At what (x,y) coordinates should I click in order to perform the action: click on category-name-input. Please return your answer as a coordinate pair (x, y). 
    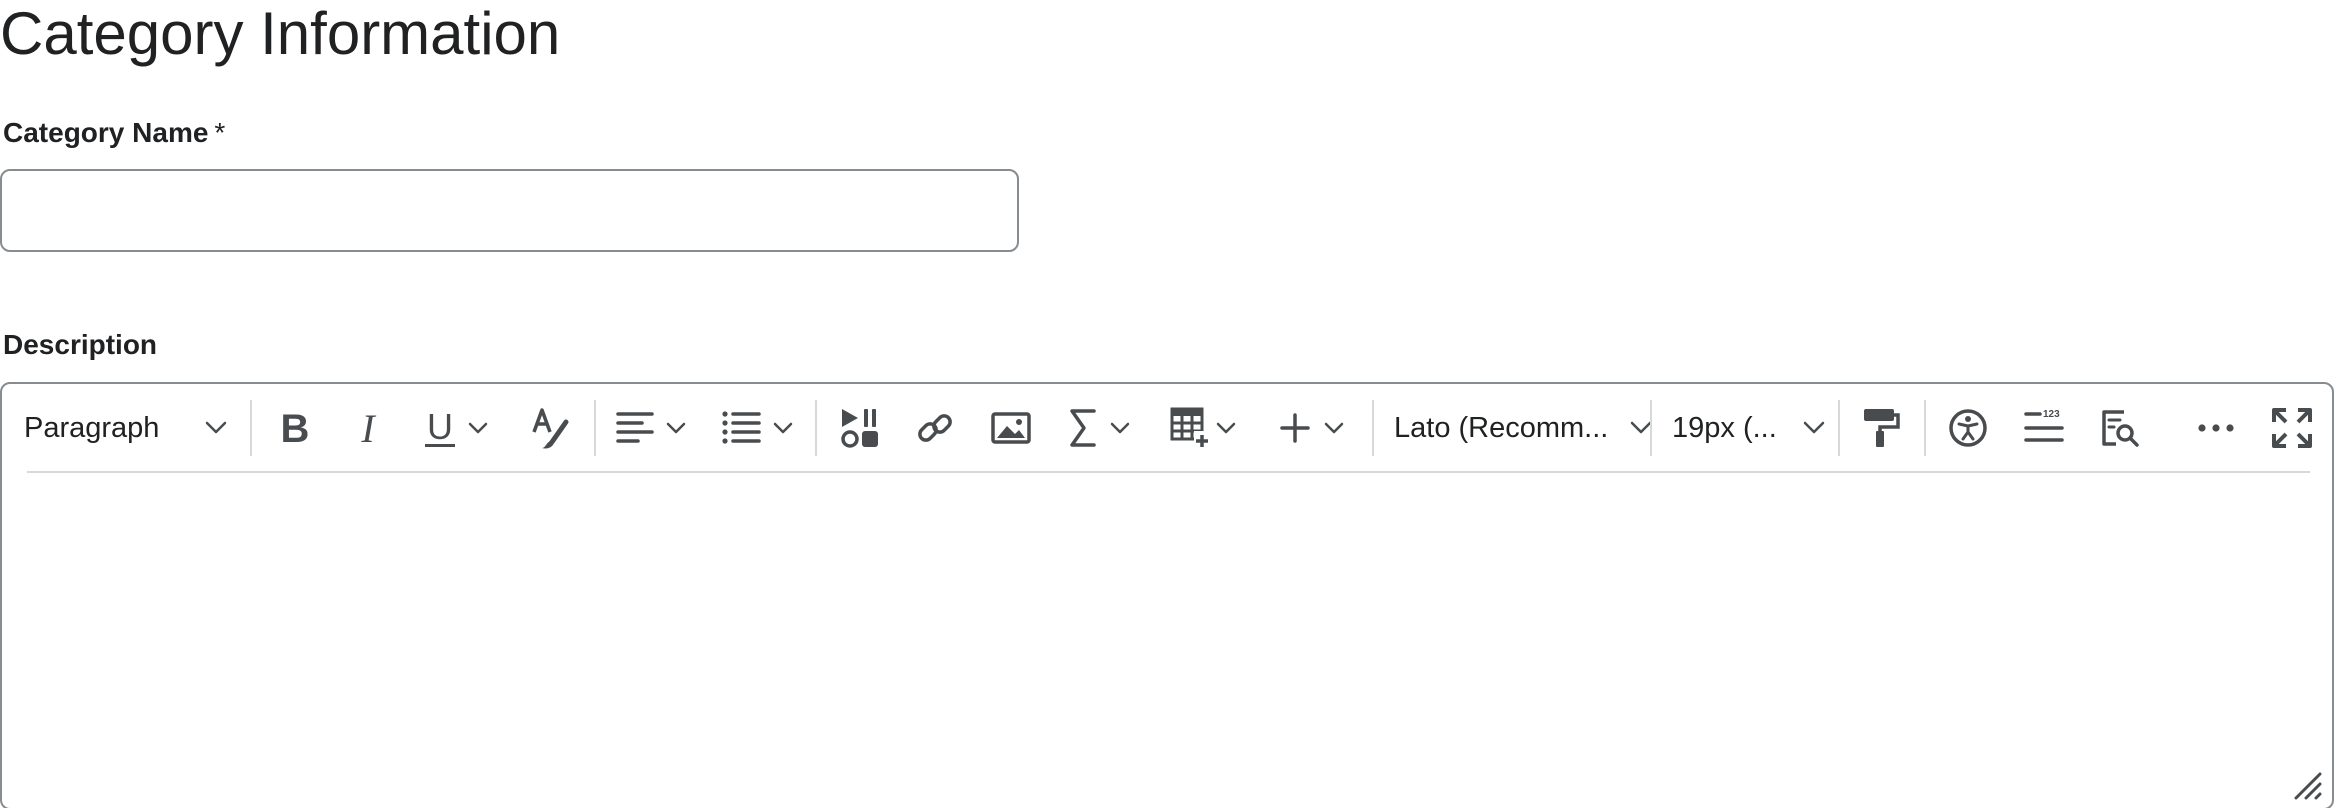
    Looking at the image, I should click on (509, 210).